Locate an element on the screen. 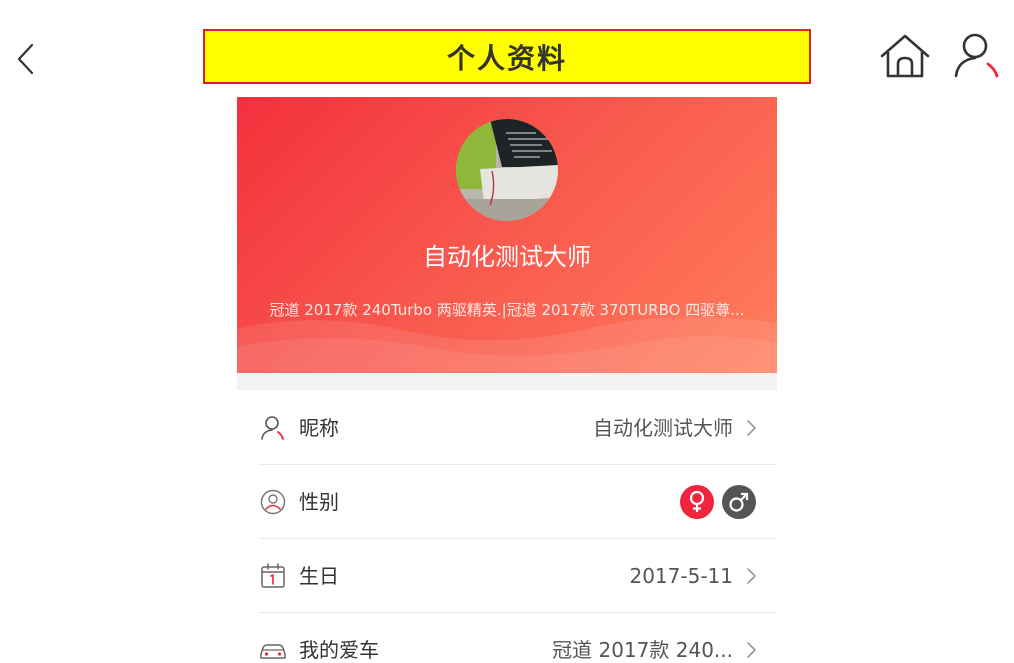  female-button is located at coordinates (697, 502).